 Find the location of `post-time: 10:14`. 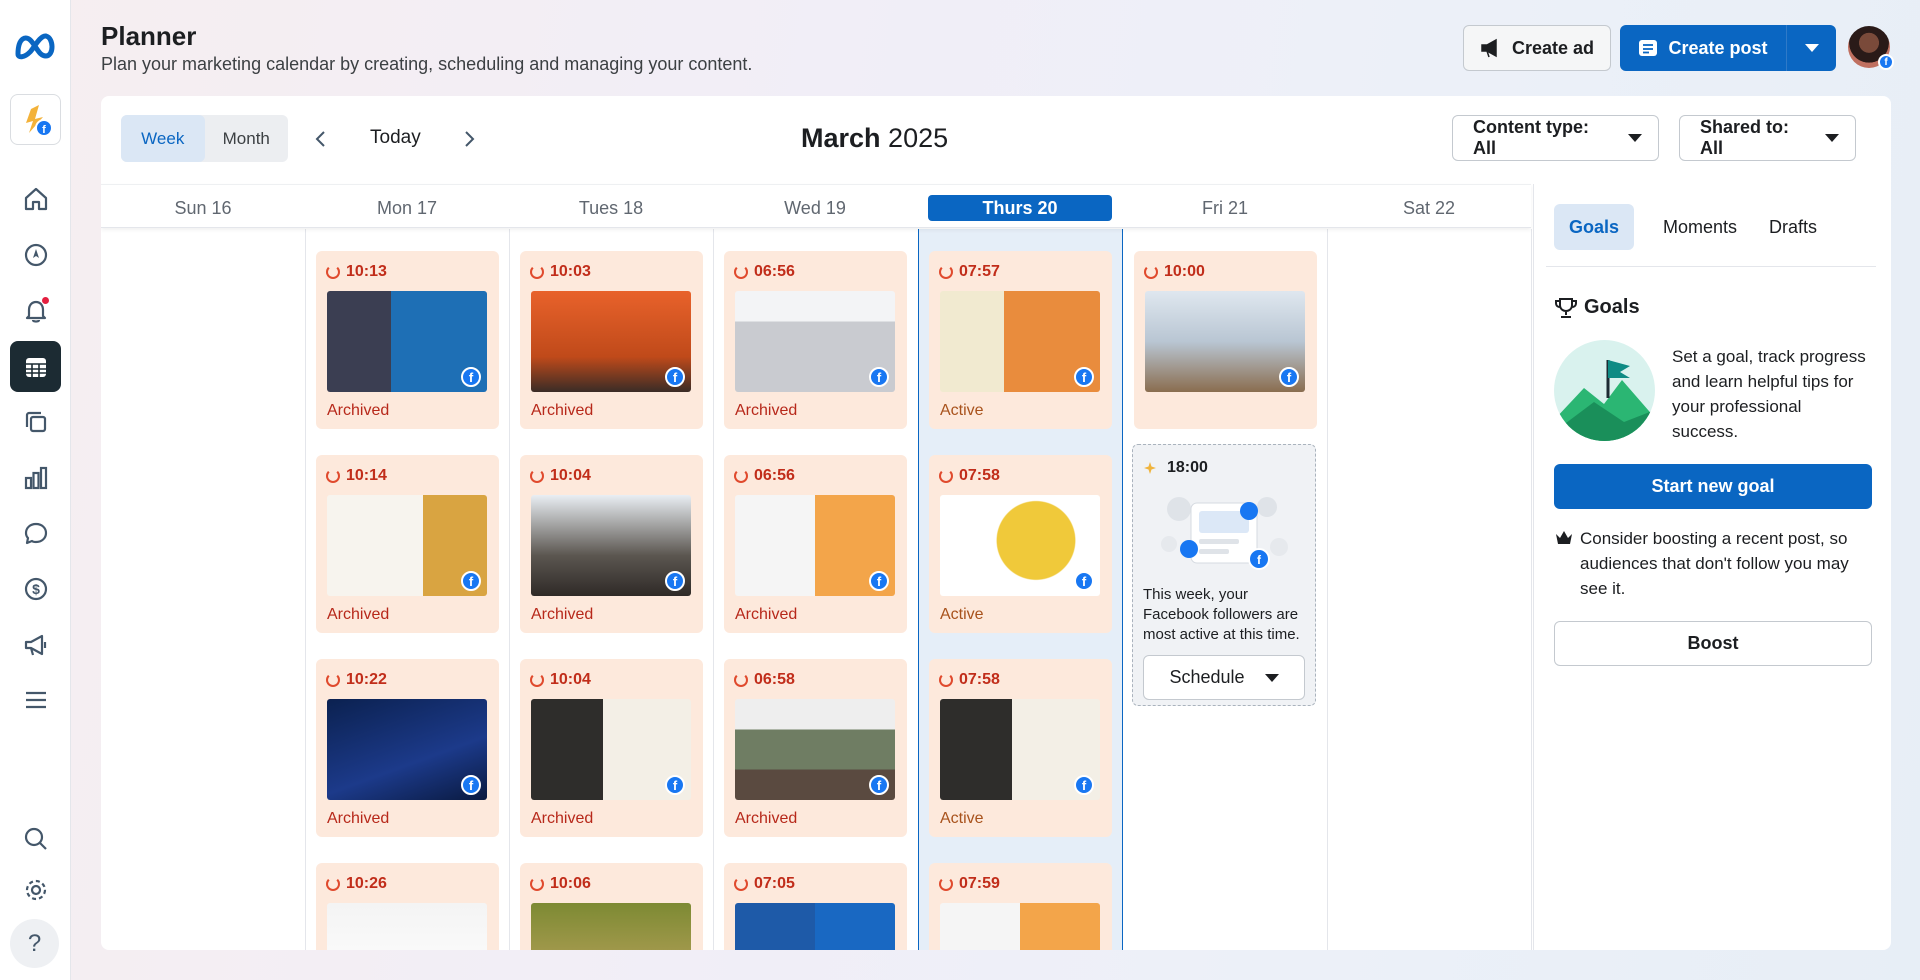

post-time: 10:14 is located at coordinates (356, 476).